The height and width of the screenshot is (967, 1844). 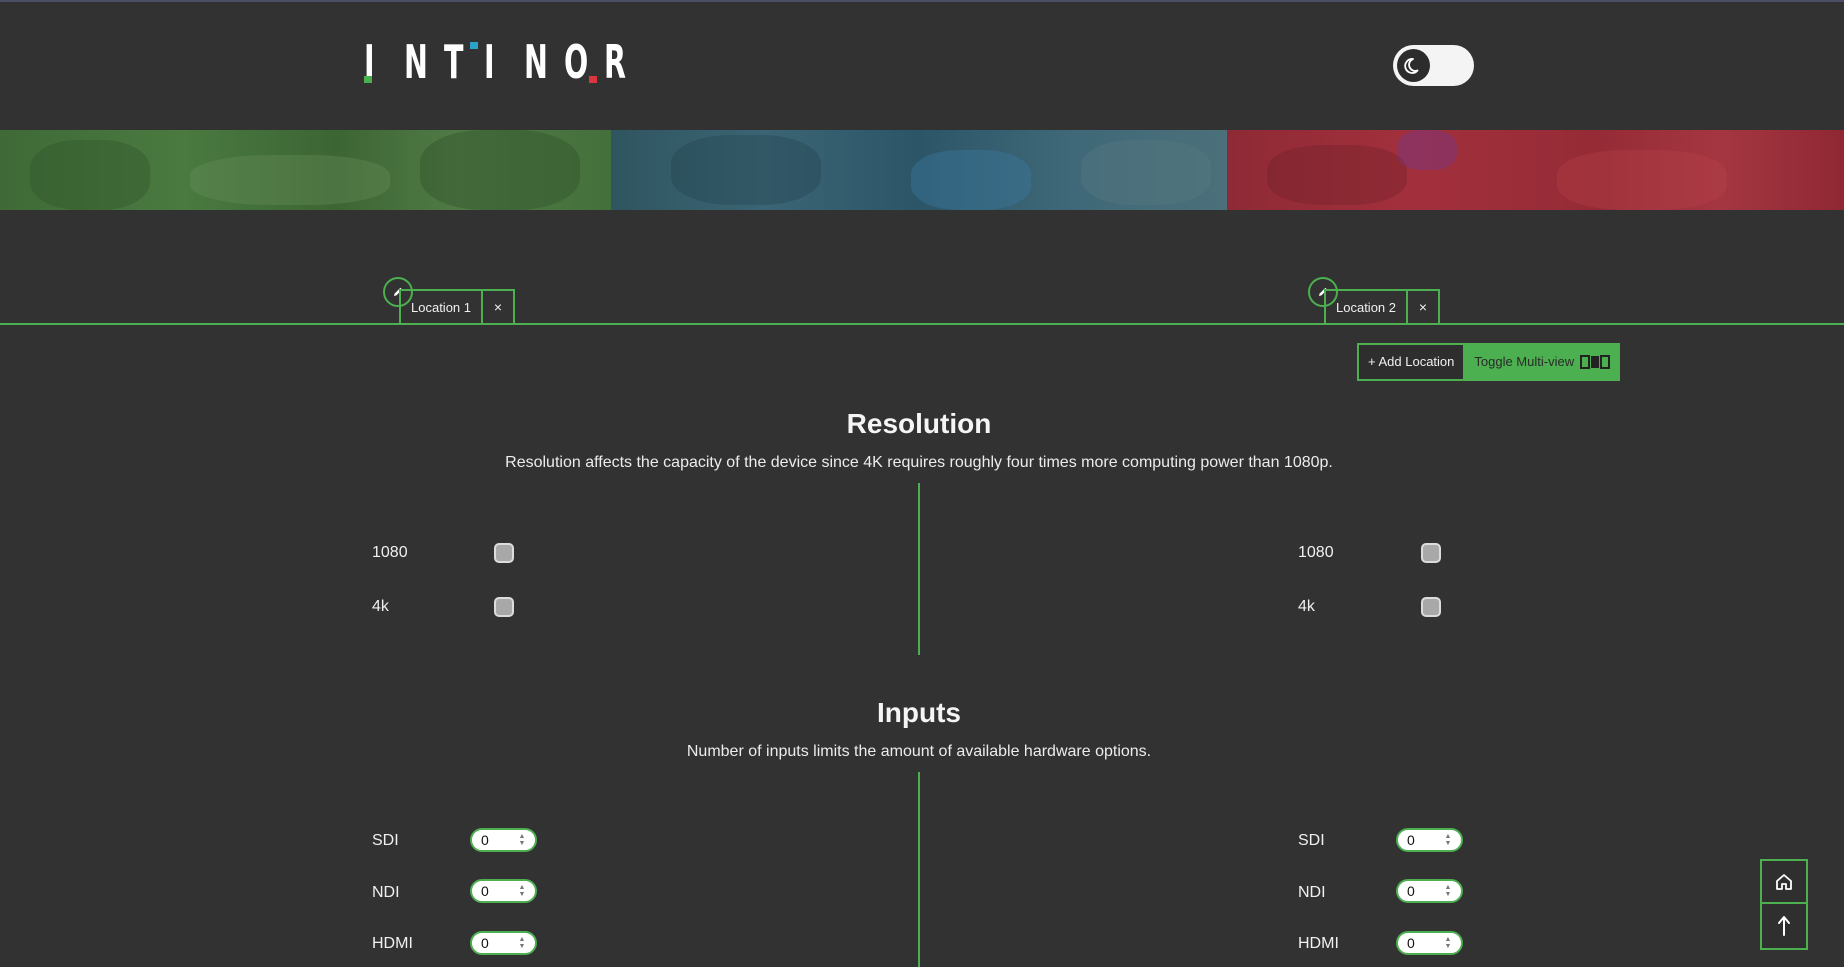 What do you see at coordinates (441, 306) in the screenshot?
I see `tab-label: Location 1` at bounding box center [441, 306].